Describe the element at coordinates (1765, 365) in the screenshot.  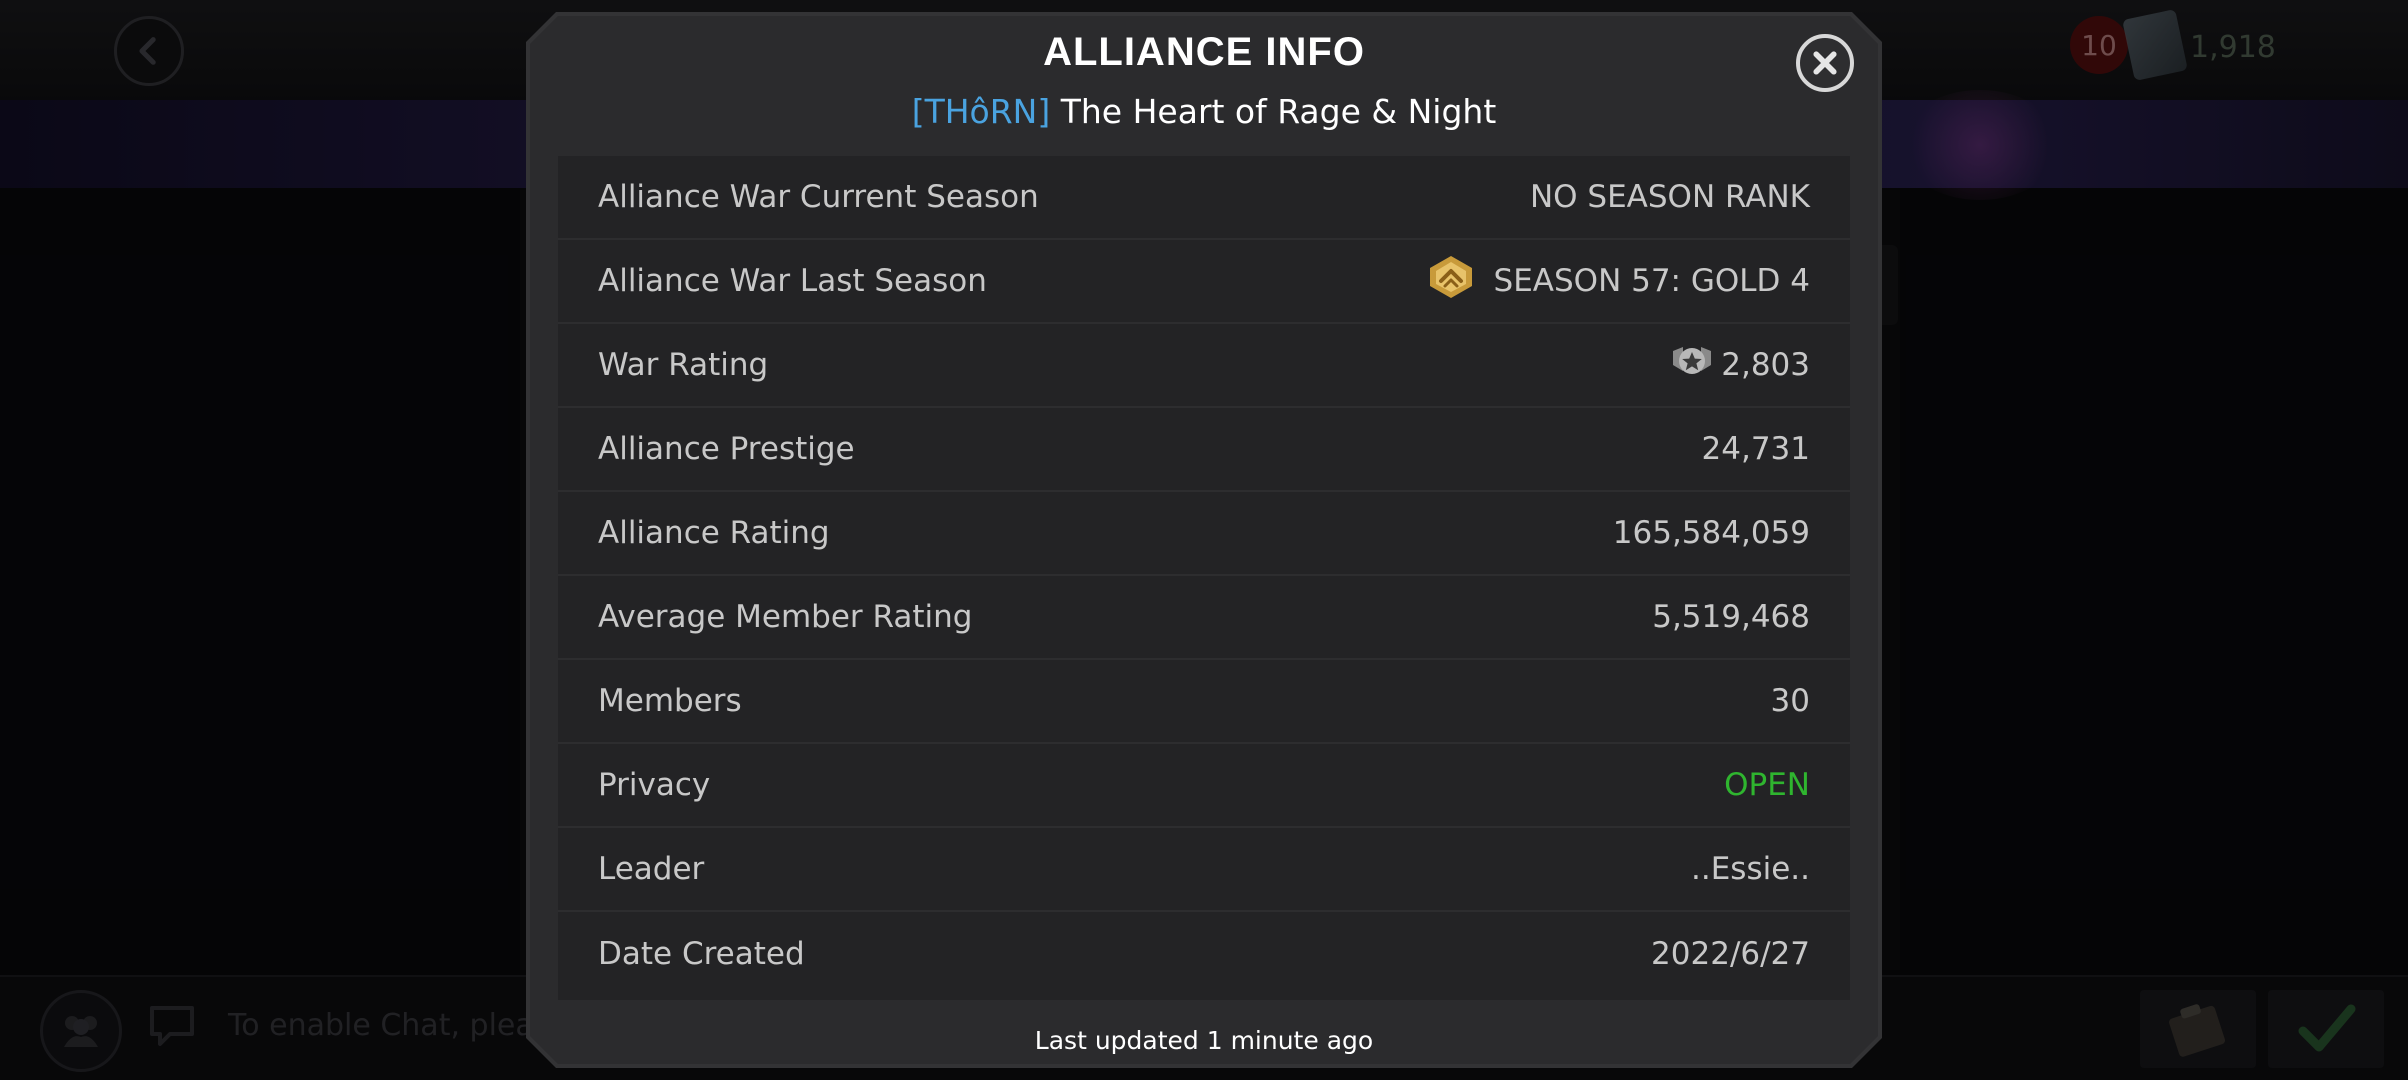
I see `row-value: 2,803` at that location.